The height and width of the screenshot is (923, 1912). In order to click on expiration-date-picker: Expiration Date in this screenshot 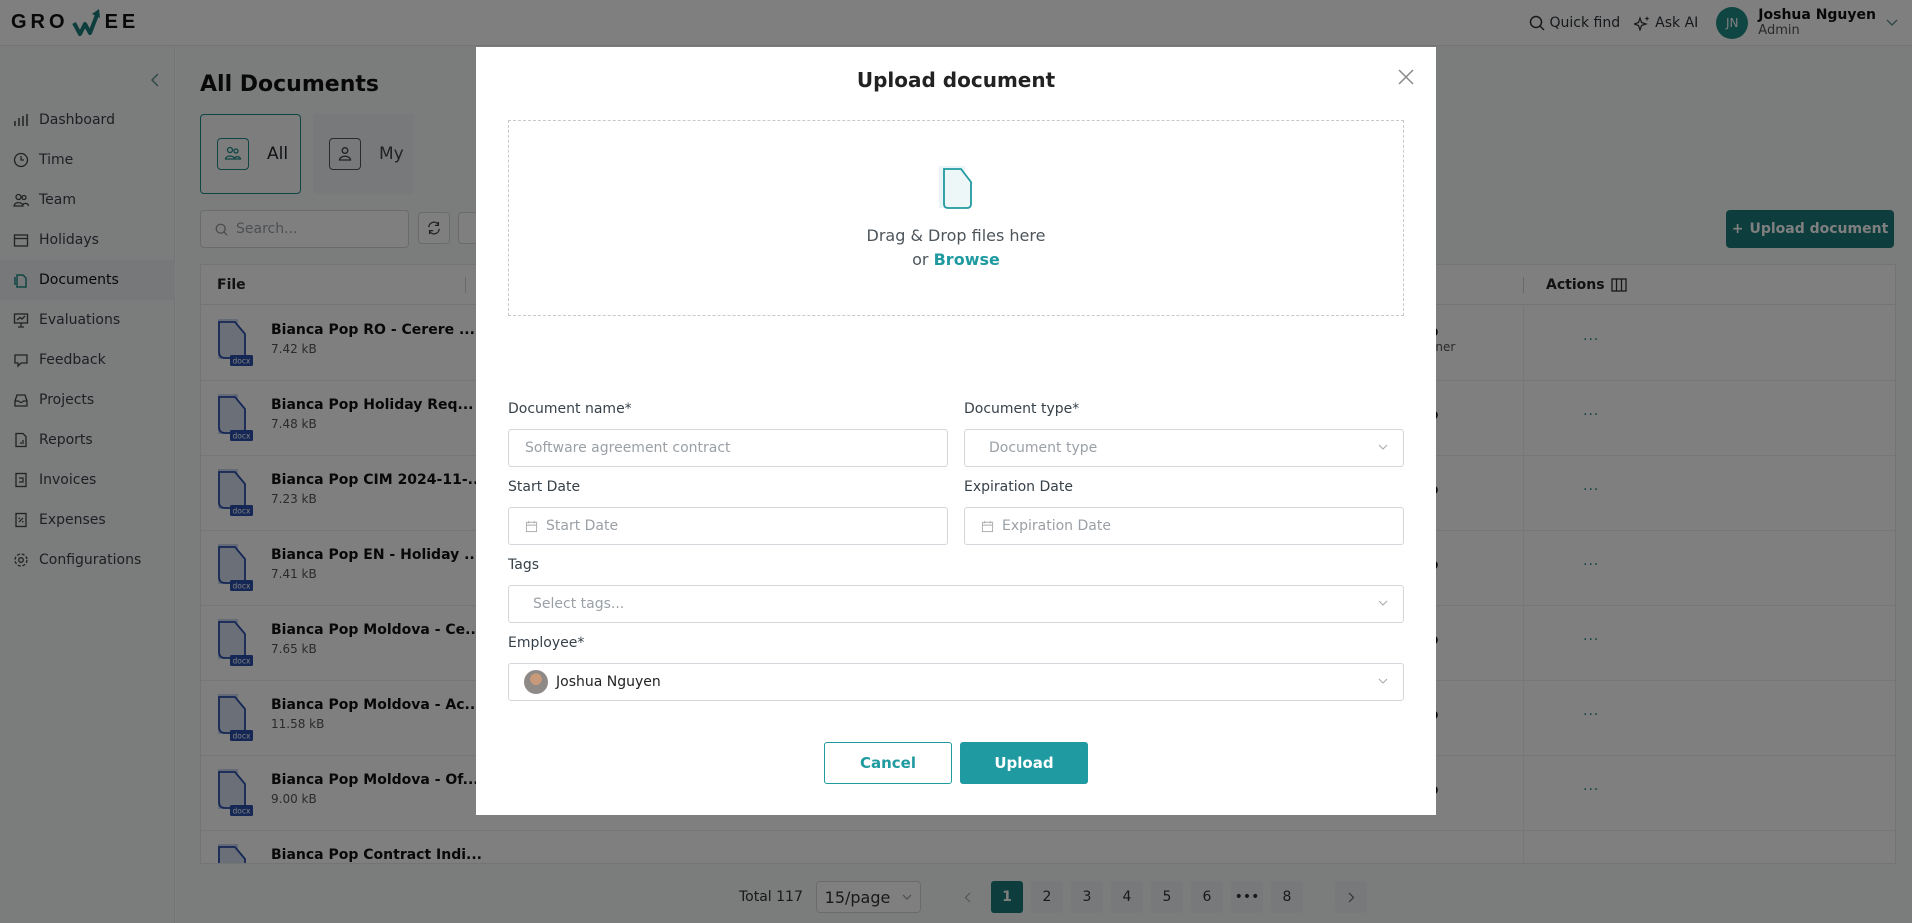, I will do `click(1184, 526)`.